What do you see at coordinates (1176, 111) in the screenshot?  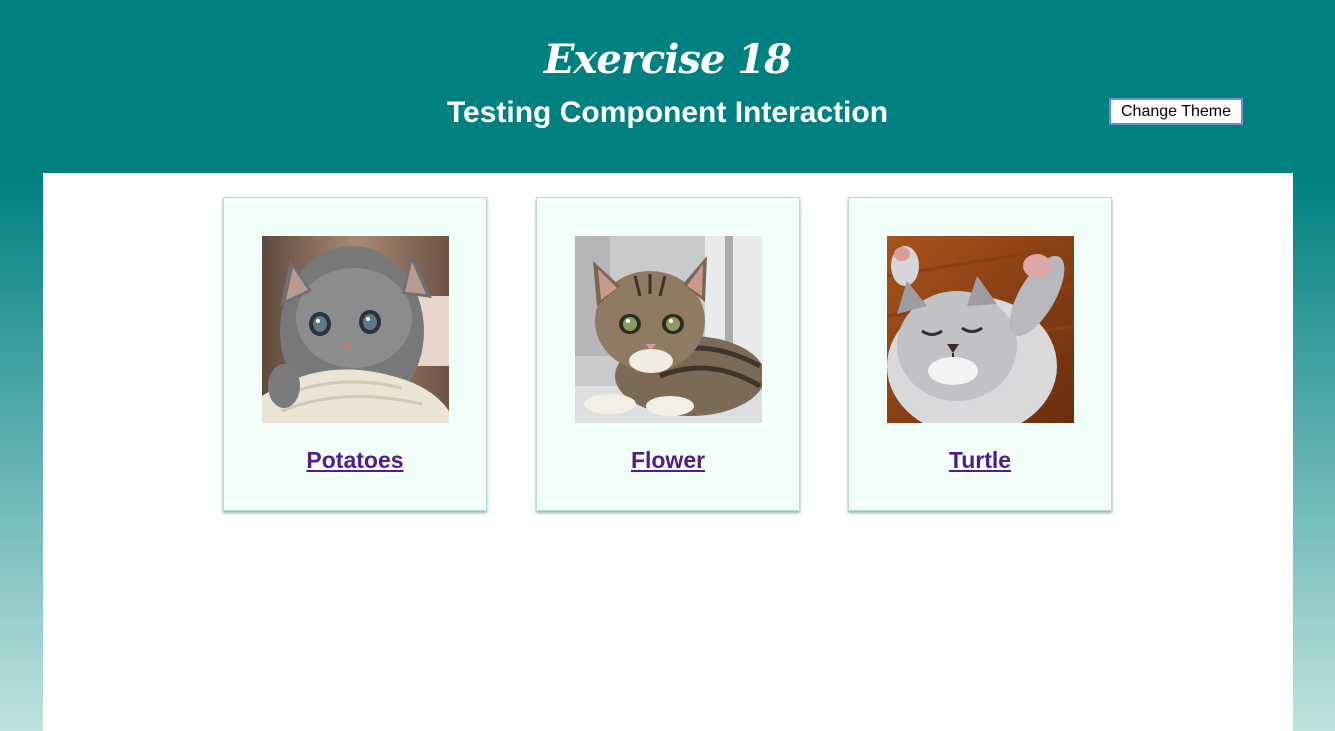 I see `change-theme-button: Change Theme` at bounding box center [1176, 111].